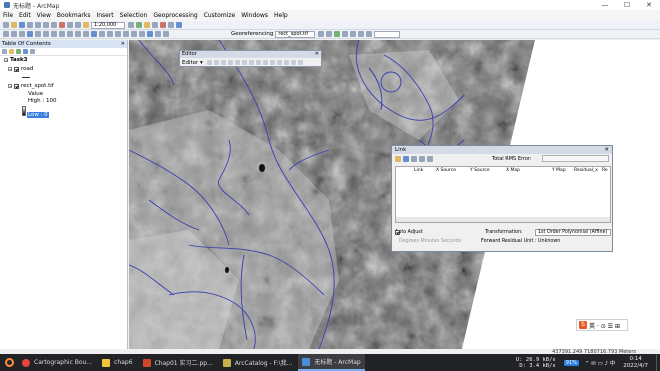 The image size is (660, 371). Describe the element at coordinates (46, 34) in the screenshot. I see `fixed-zoom-out-icon` at that location.